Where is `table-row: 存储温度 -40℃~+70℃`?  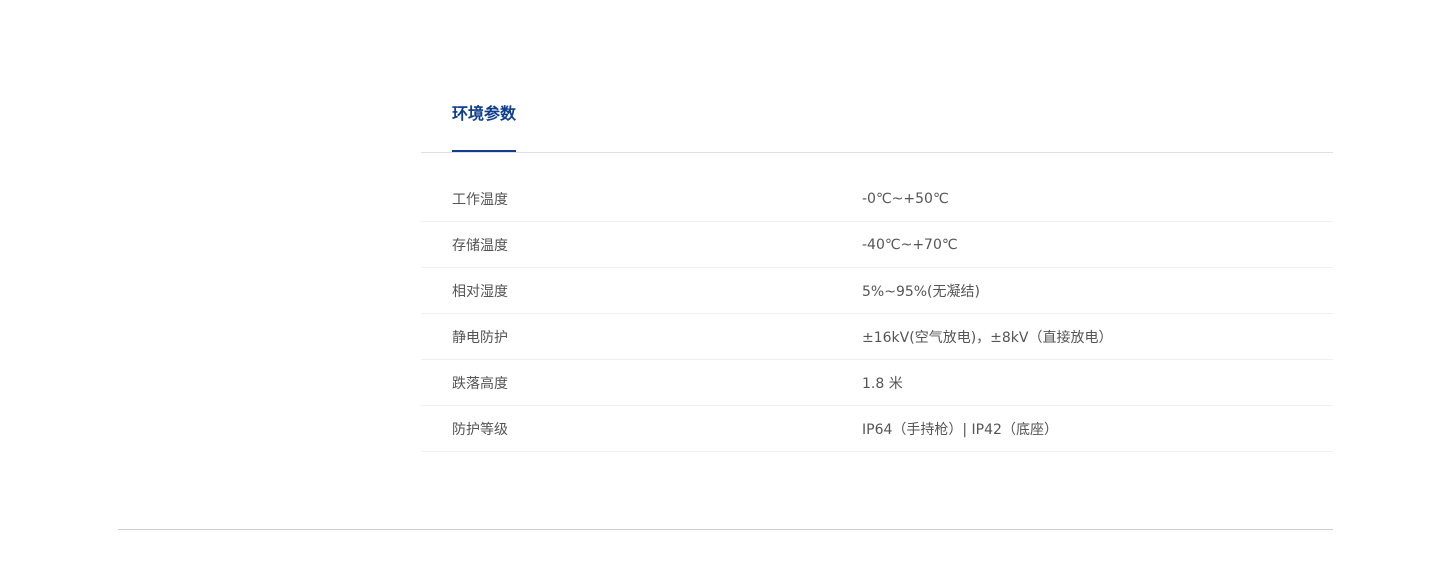
table-row: 存储温度 -40℃~+70℃ is located at coordinates (877, 245).